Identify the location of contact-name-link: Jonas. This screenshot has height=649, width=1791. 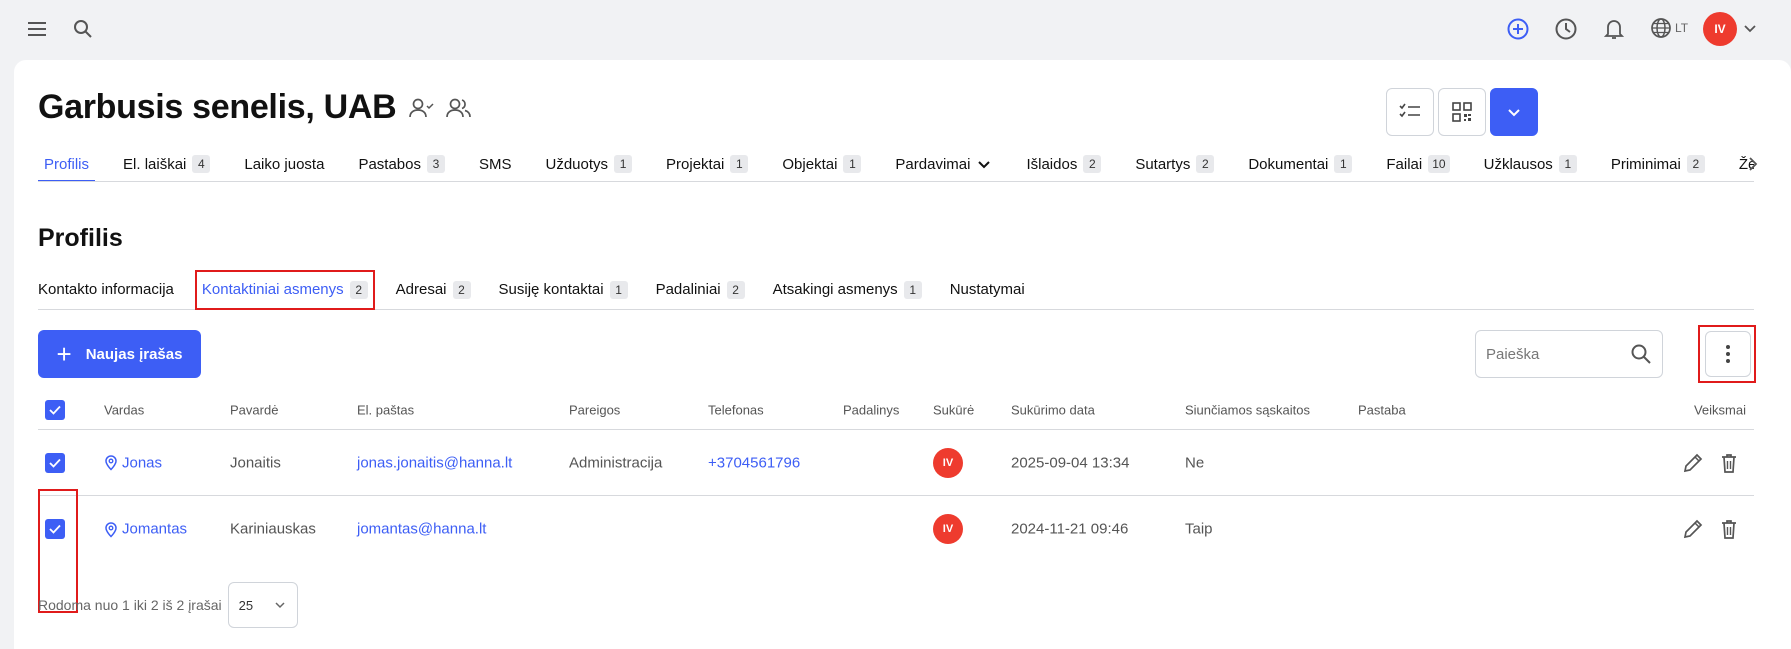
(133, 462).